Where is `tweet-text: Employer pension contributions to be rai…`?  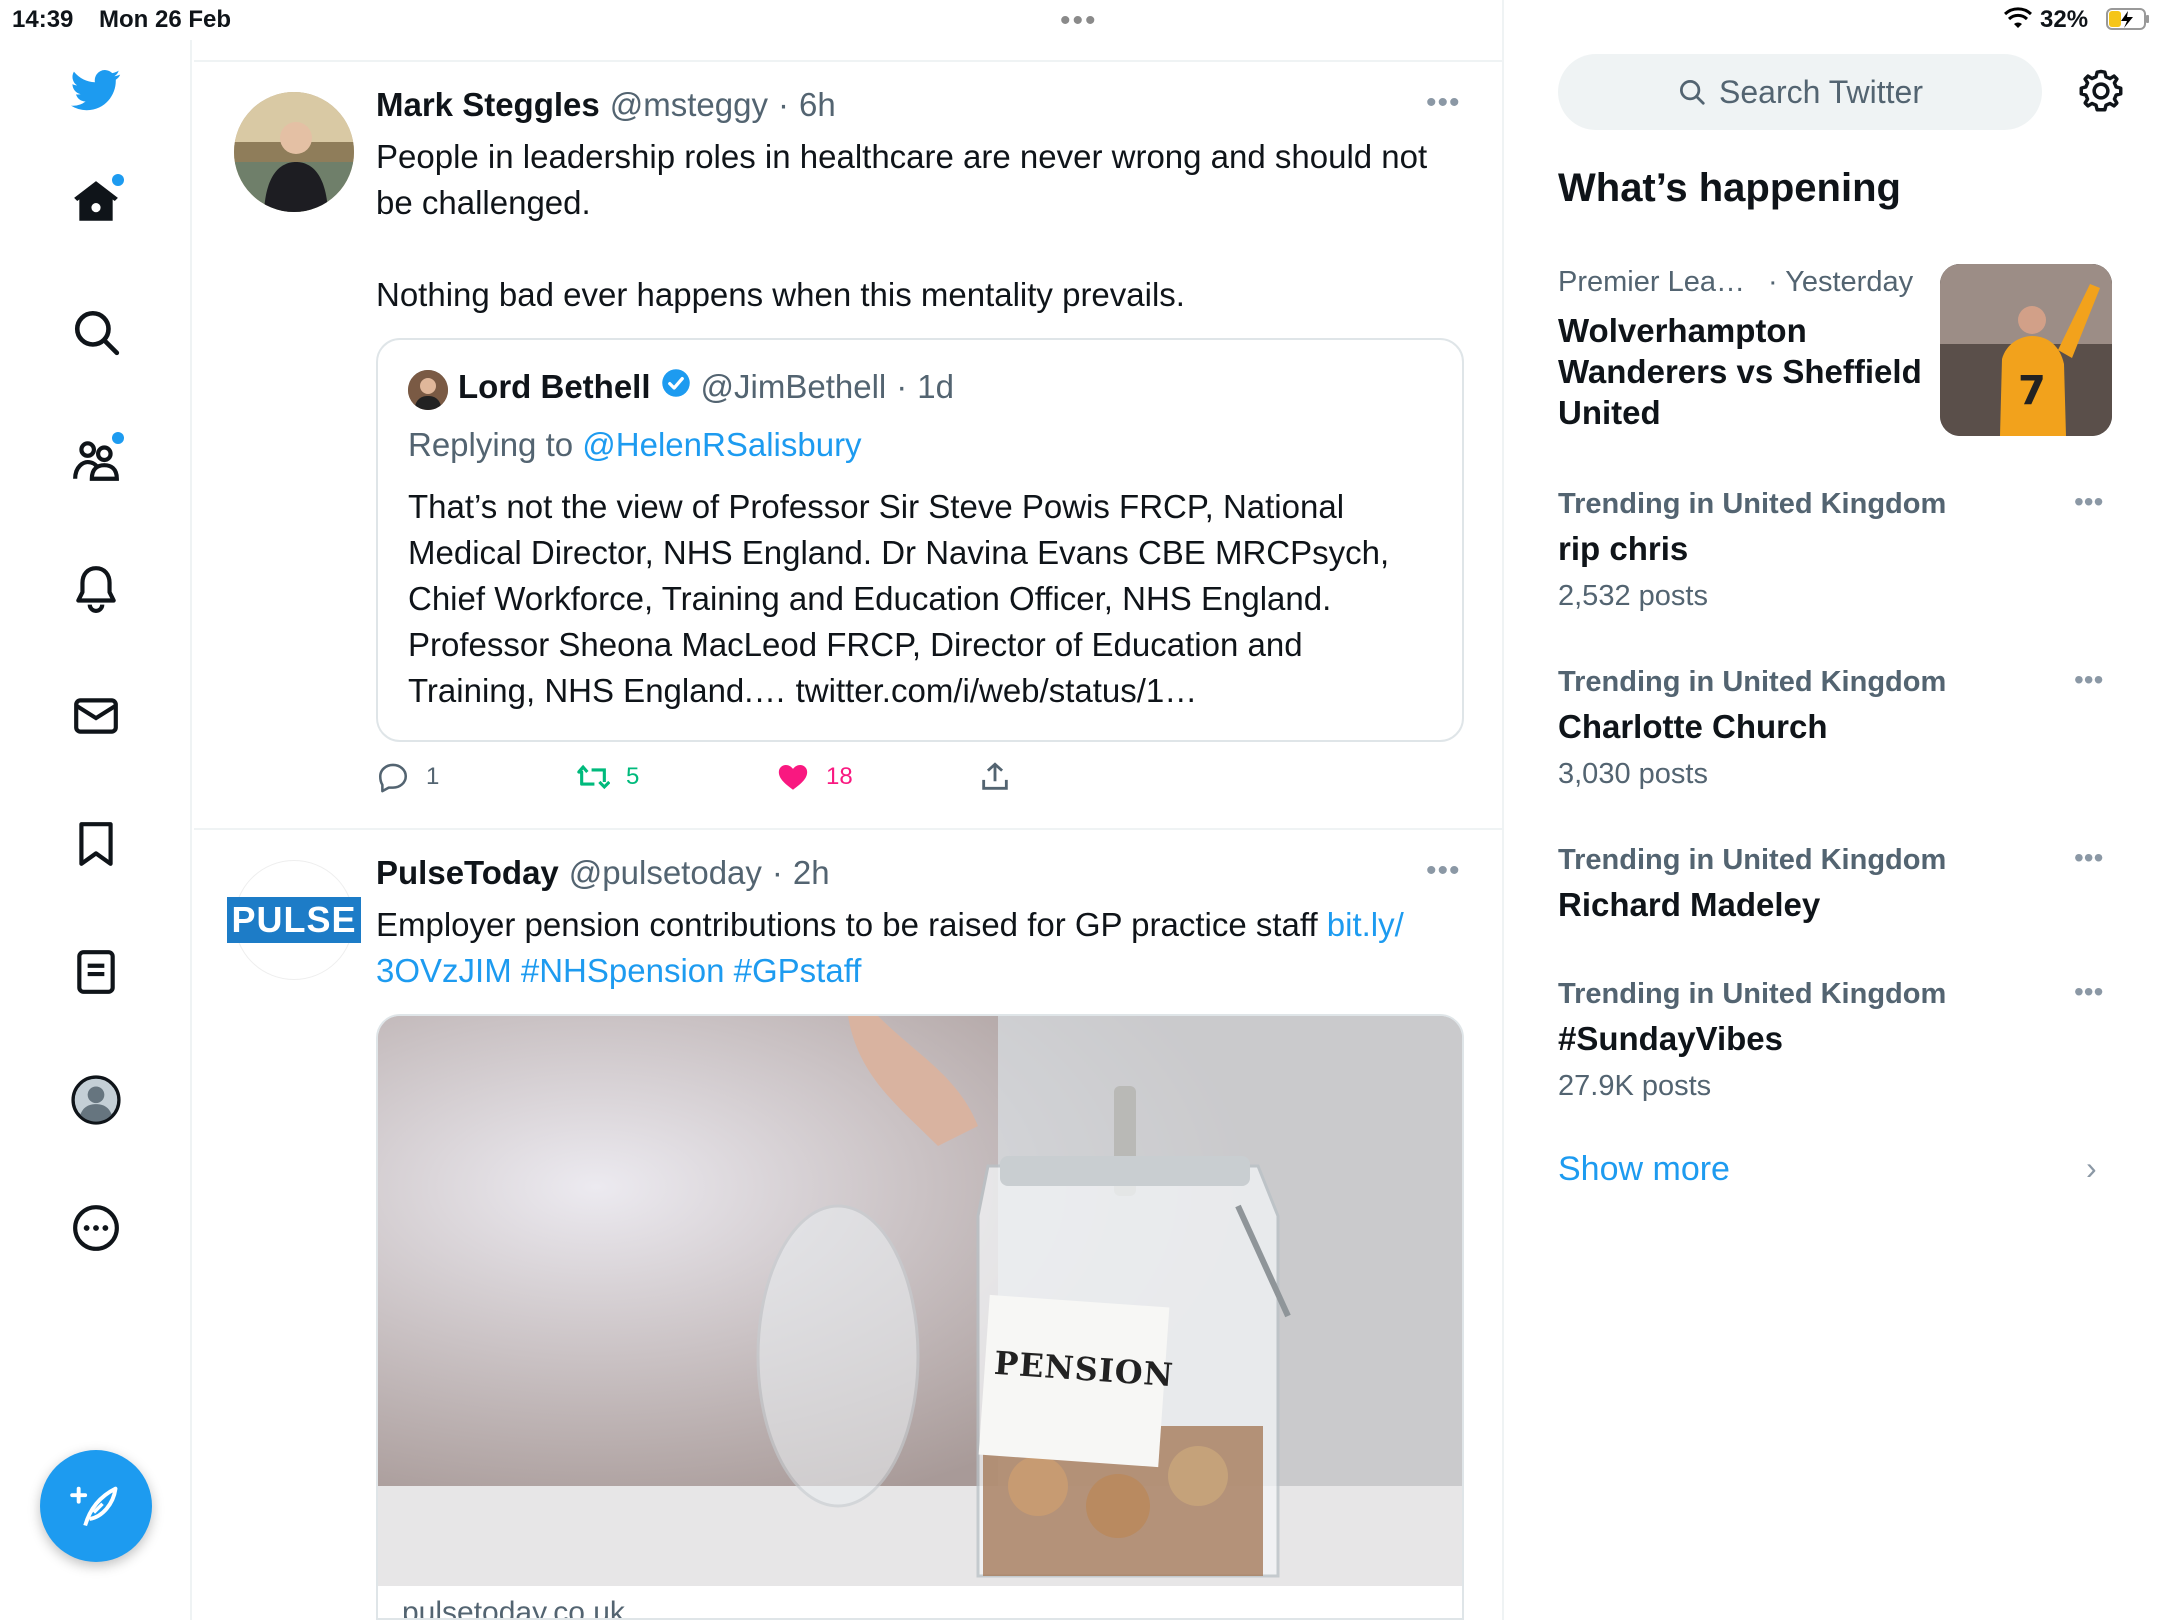
tweet-text: Employer pension contributions to be rai… is located at coordinates (921, 948).